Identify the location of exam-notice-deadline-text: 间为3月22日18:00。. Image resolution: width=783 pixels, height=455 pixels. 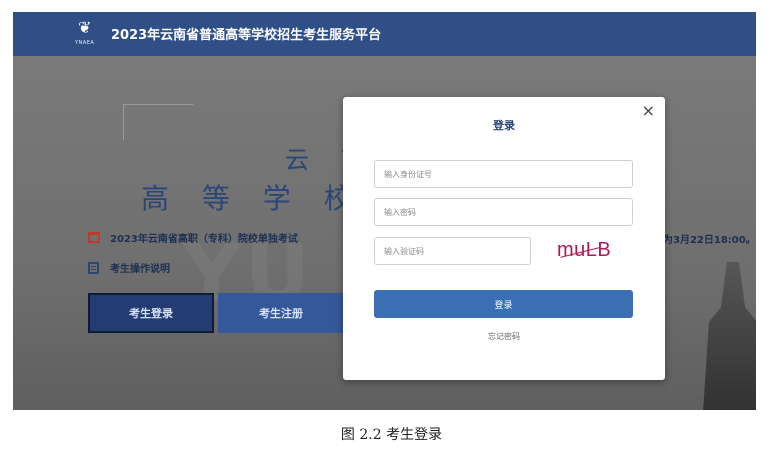
(704, 240).